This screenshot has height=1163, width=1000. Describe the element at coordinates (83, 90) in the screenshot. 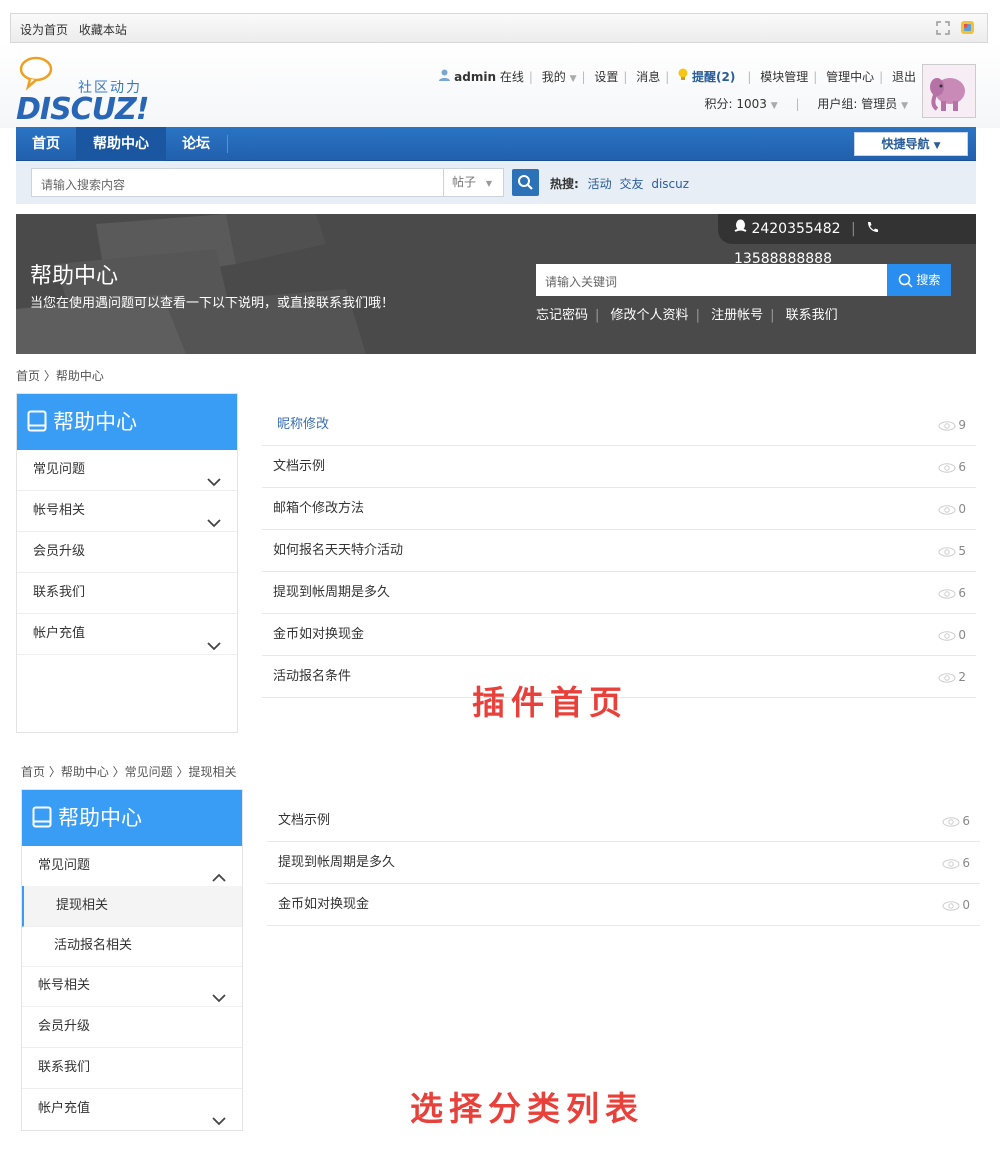

I see `site-logo: 社区动力 DISCUZ!` at that location.